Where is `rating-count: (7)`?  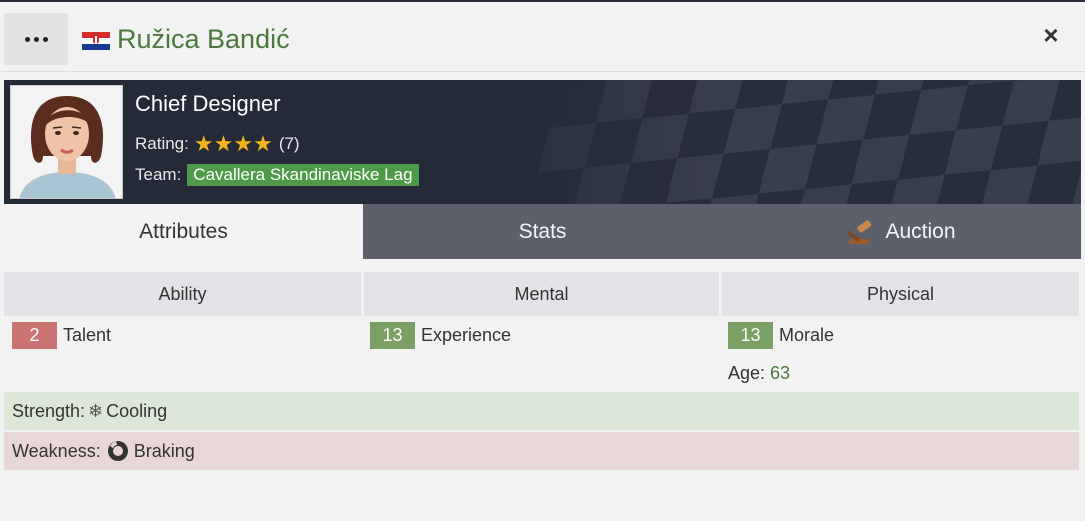 rating-count: (7) is located at coordinates (289, 143).